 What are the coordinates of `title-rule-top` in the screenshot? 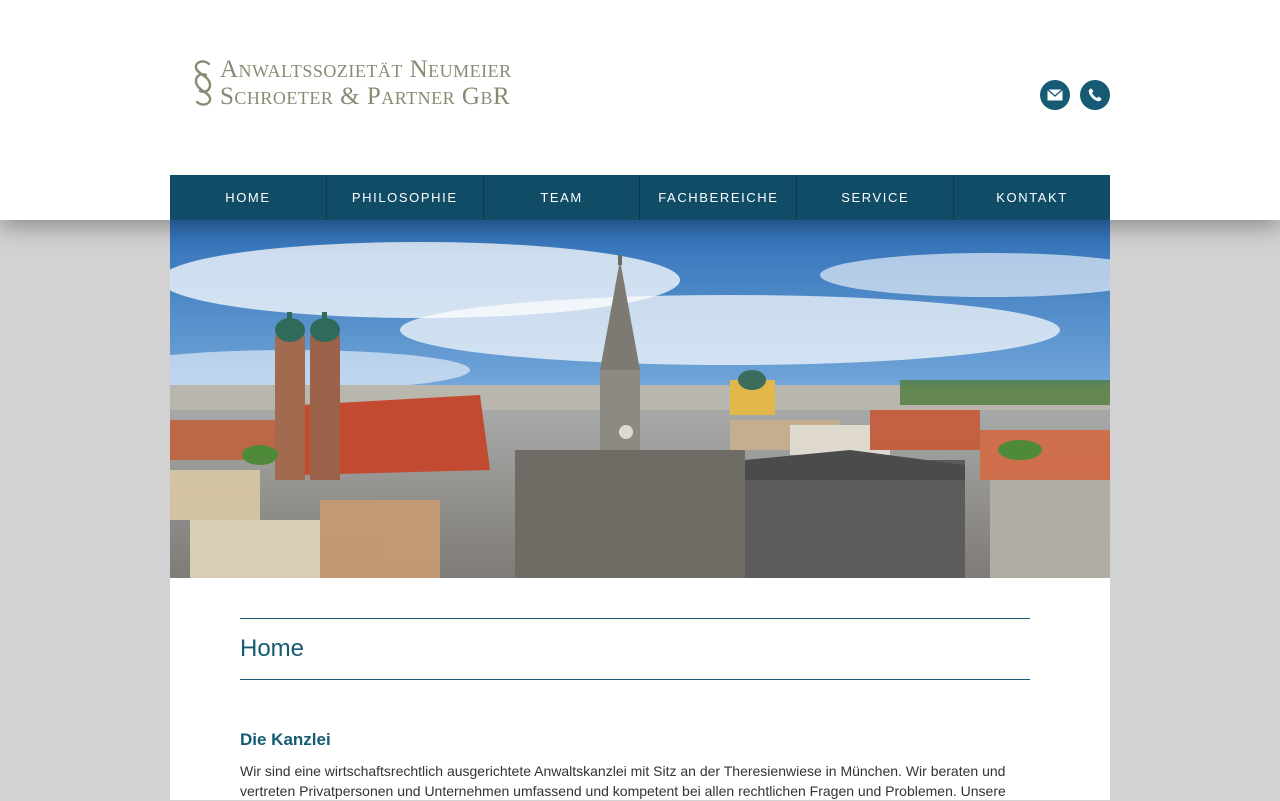 It's located at (635, 618).